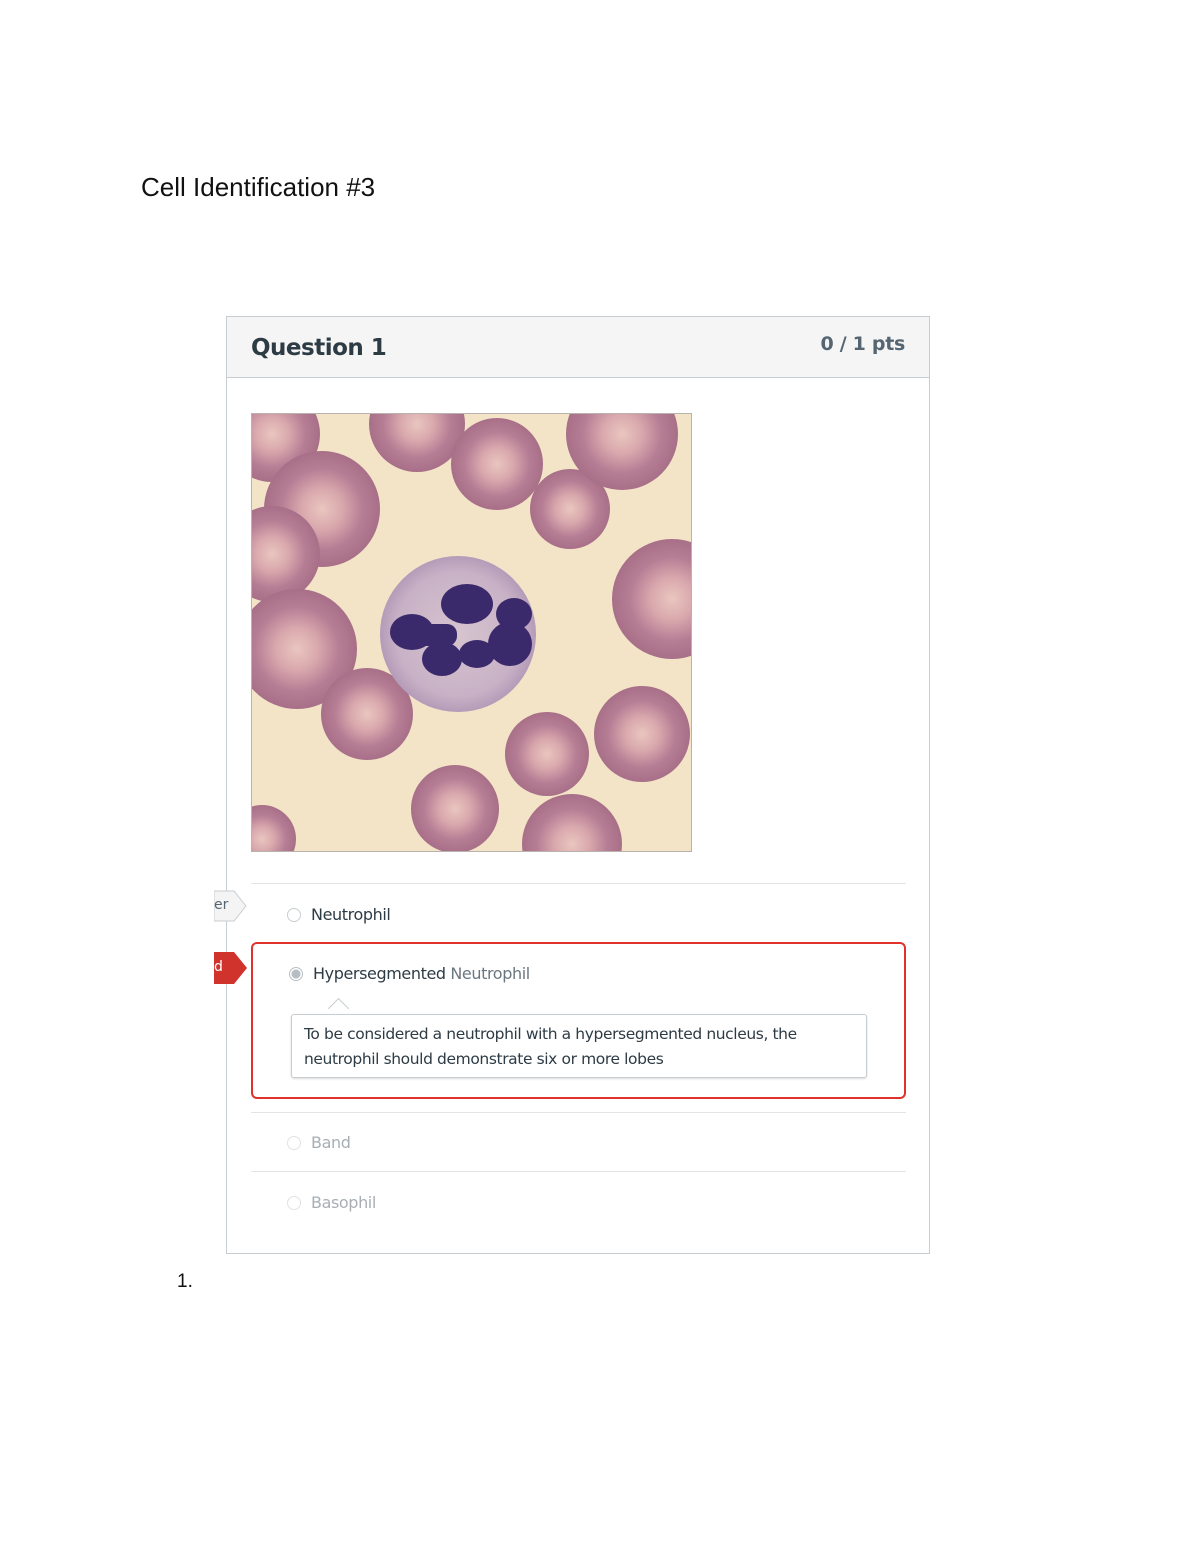  I want to click on blood-smear-illustration, so click(471, 632).